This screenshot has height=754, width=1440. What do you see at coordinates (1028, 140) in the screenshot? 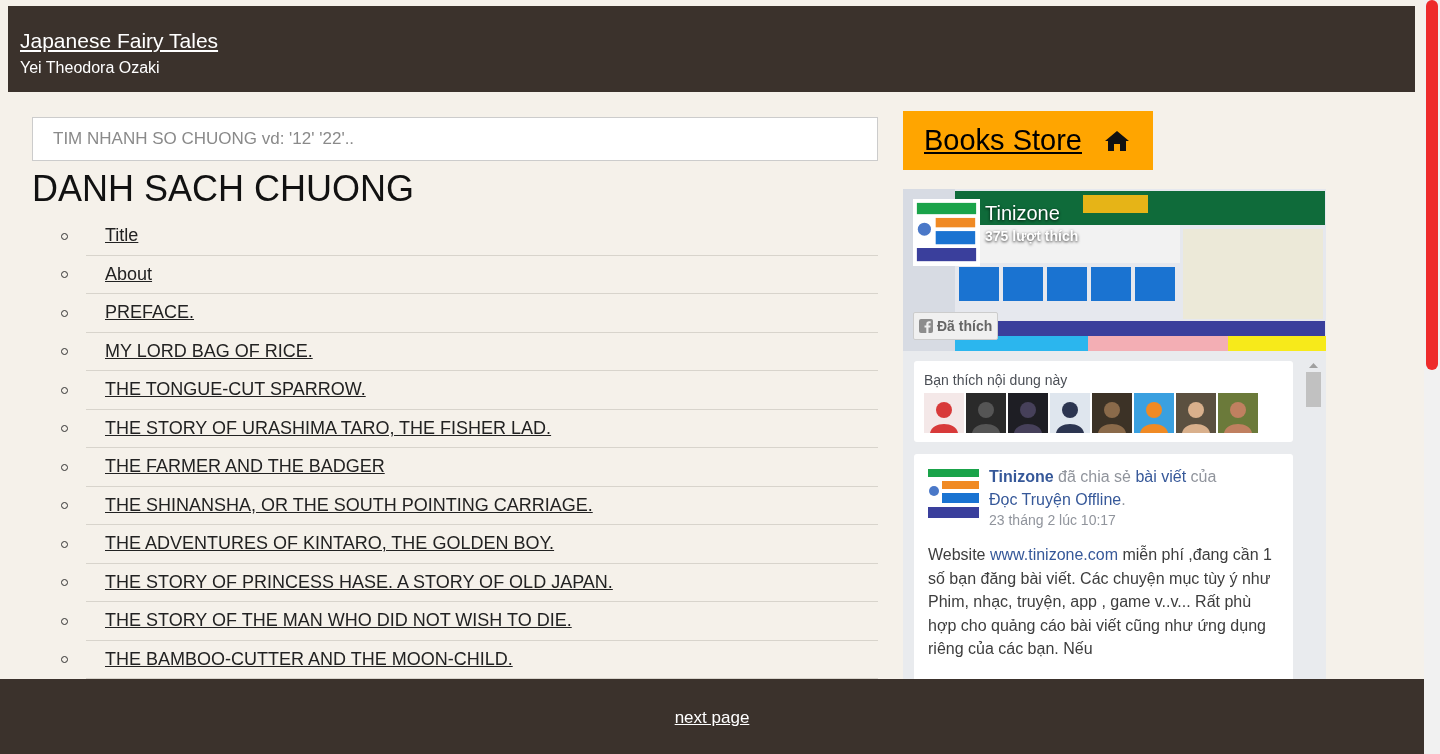
I see `books-store-button: Books Store` at bounding box center [1028, 140].